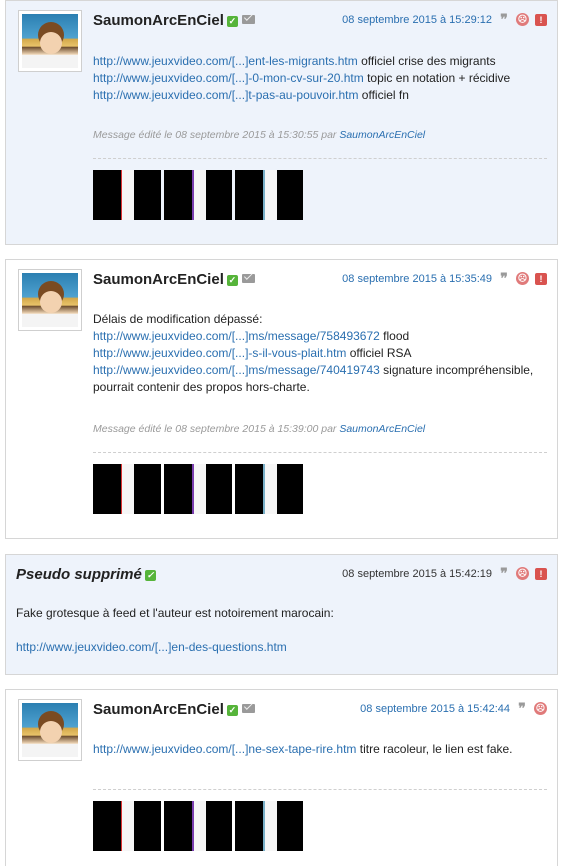  I want to click on post-meta: 08 septembre 2015 à 15:42:19 ❞ ☹ !, so click(444, 573).